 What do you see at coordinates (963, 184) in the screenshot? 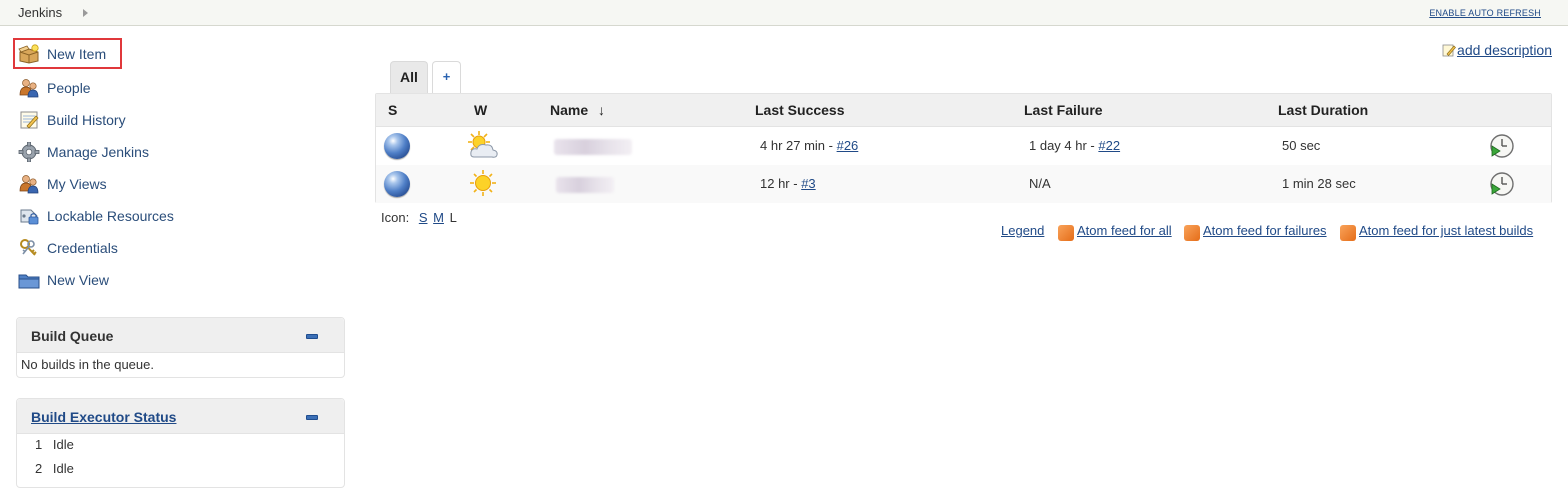
I see `table-row: 12 hr - #3 N/A 1 min 28 sec` at bounding box center [963, 184].